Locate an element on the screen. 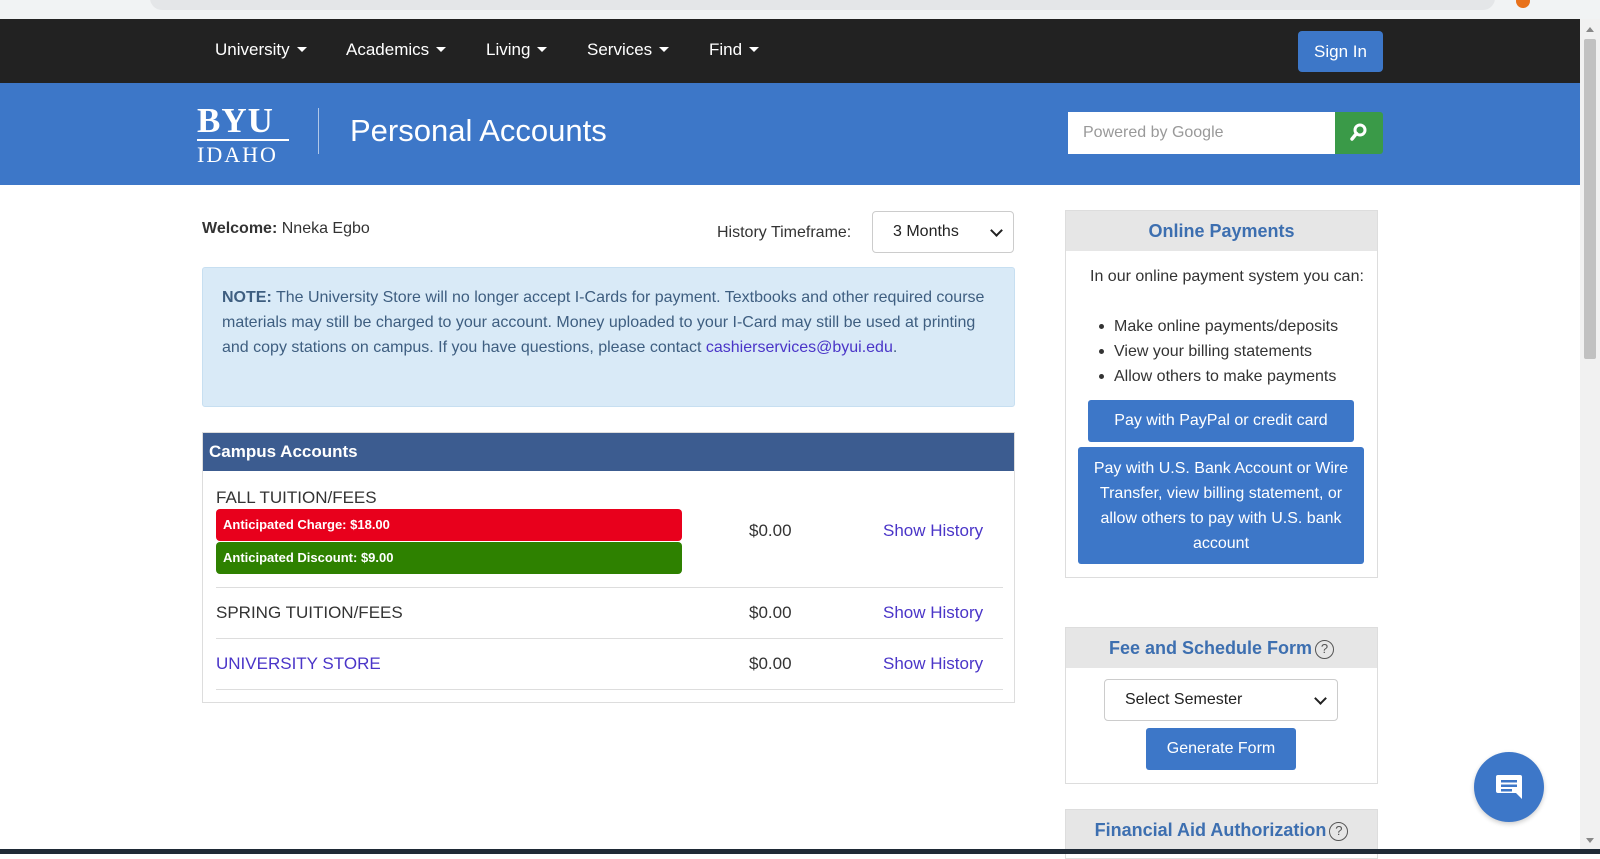 This screenshot has height=859, width=1600. browser-top-bar is located at coordinates (800, 9).